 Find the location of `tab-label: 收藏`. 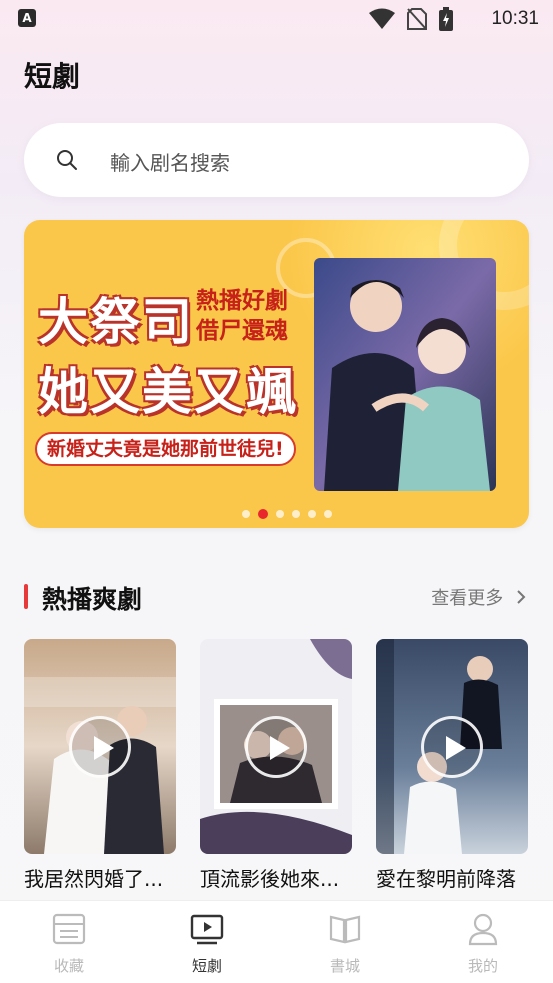

tab-label: 收藏 is located at coordinates (68, 966).